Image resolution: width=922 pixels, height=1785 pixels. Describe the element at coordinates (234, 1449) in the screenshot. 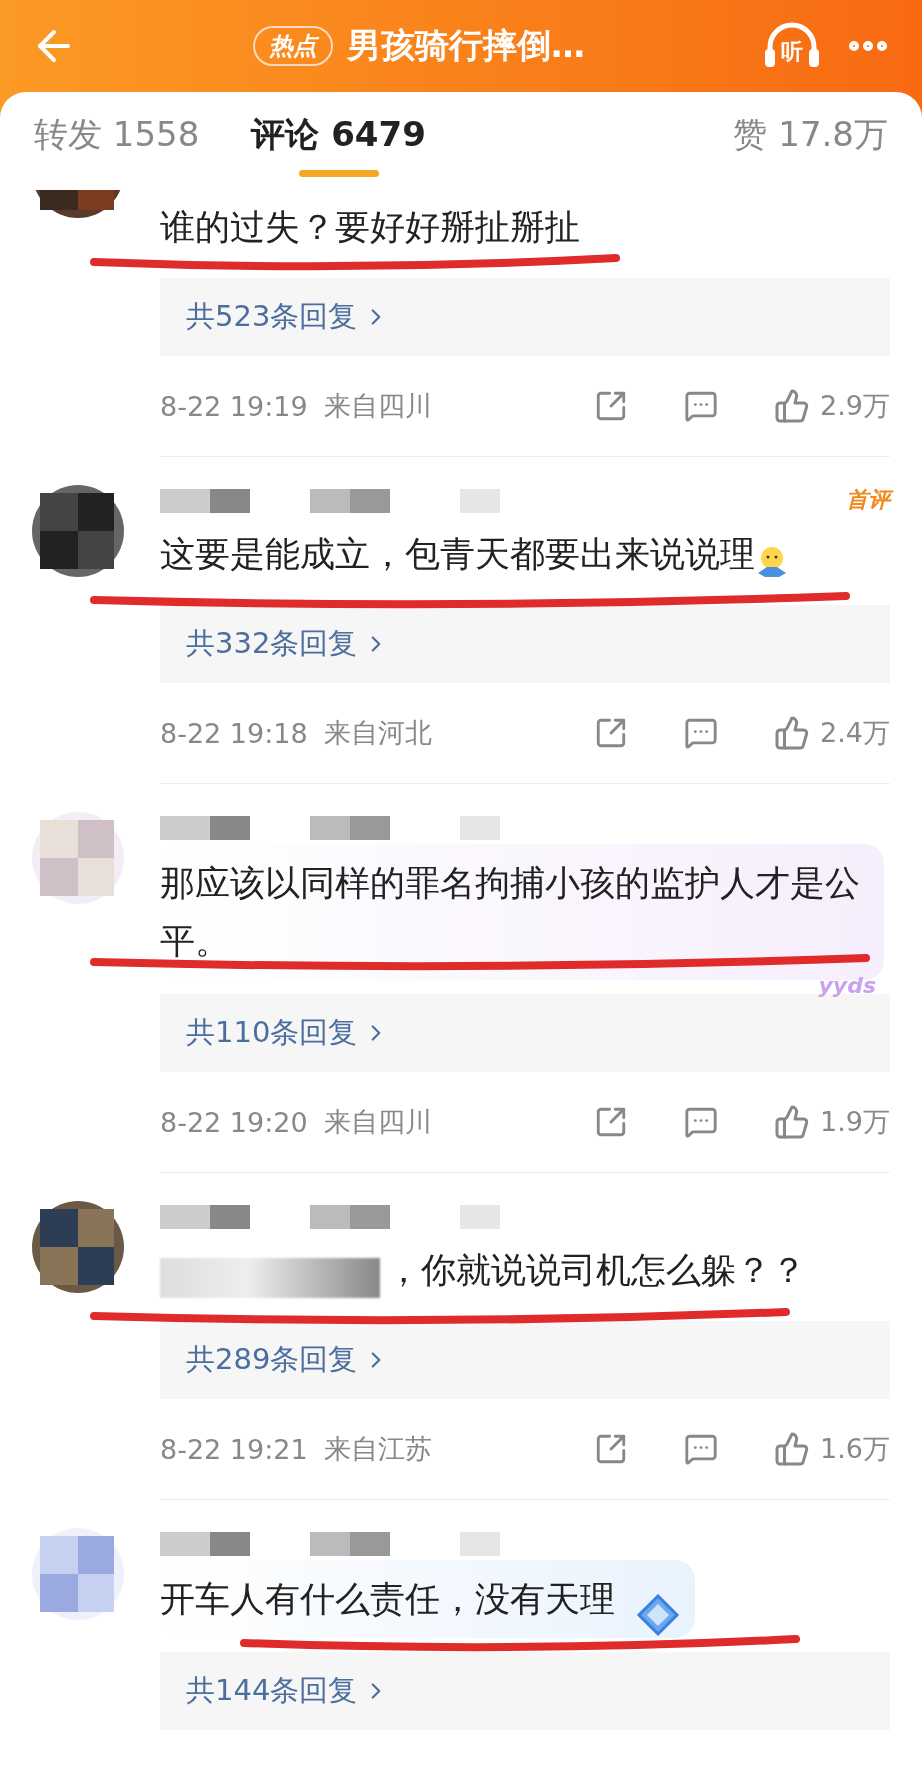

I see `comment-time: 8-22 19:21` at that location.